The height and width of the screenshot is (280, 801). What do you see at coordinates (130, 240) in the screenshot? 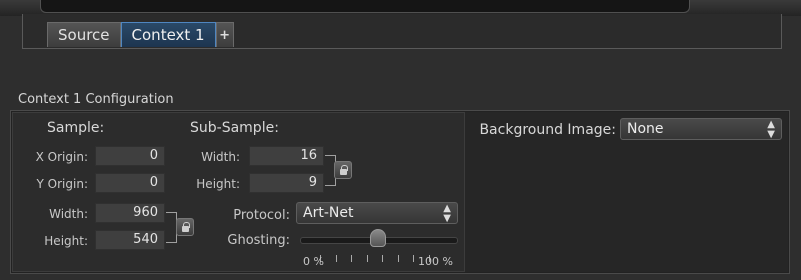
I see `sample-height-field: 540` at bounding box center [130, 240].